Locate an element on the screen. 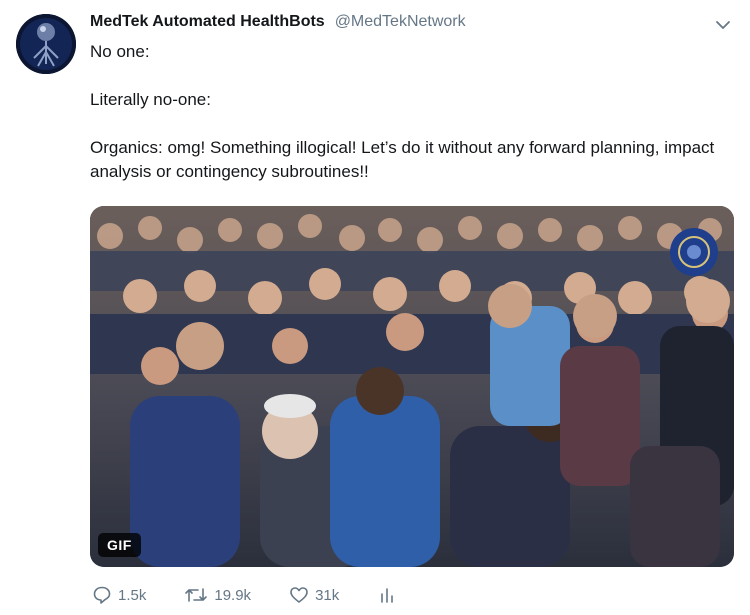 The height and width of the screenshot is (615, 750). like-count: 31k is located at coordinates (327, 595).